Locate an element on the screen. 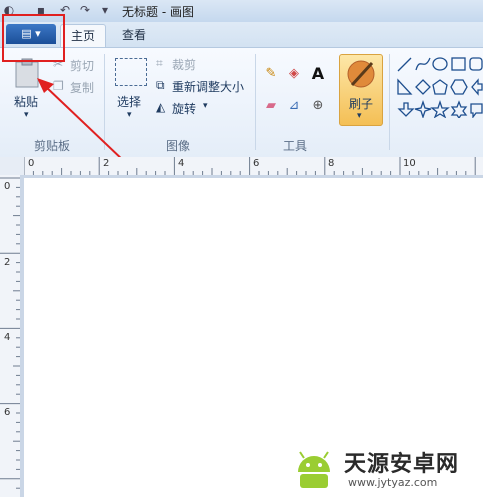 Image resolution: width=483 pixels, height=497 pixels. android-logo-icon is located at coordinates (314, 469).